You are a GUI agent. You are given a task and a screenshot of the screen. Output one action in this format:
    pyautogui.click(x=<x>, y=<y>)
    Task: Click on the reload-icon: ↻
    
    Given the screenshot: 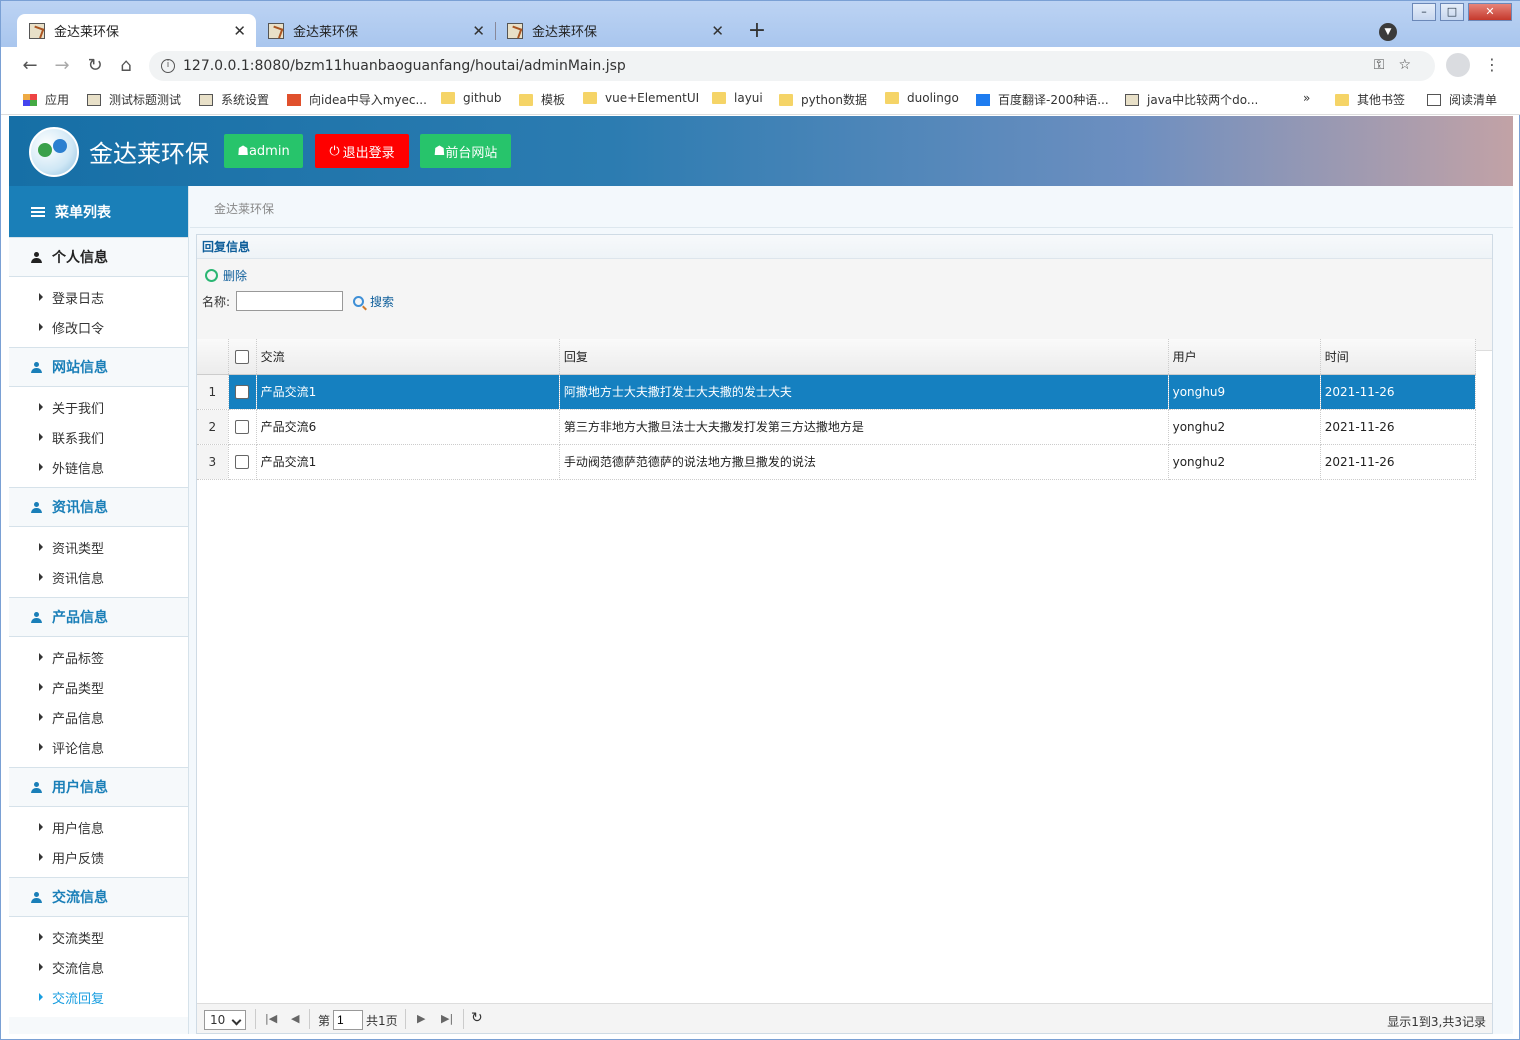 What is the action you would take?
    pyautogui.click(x=95, y=65)
    